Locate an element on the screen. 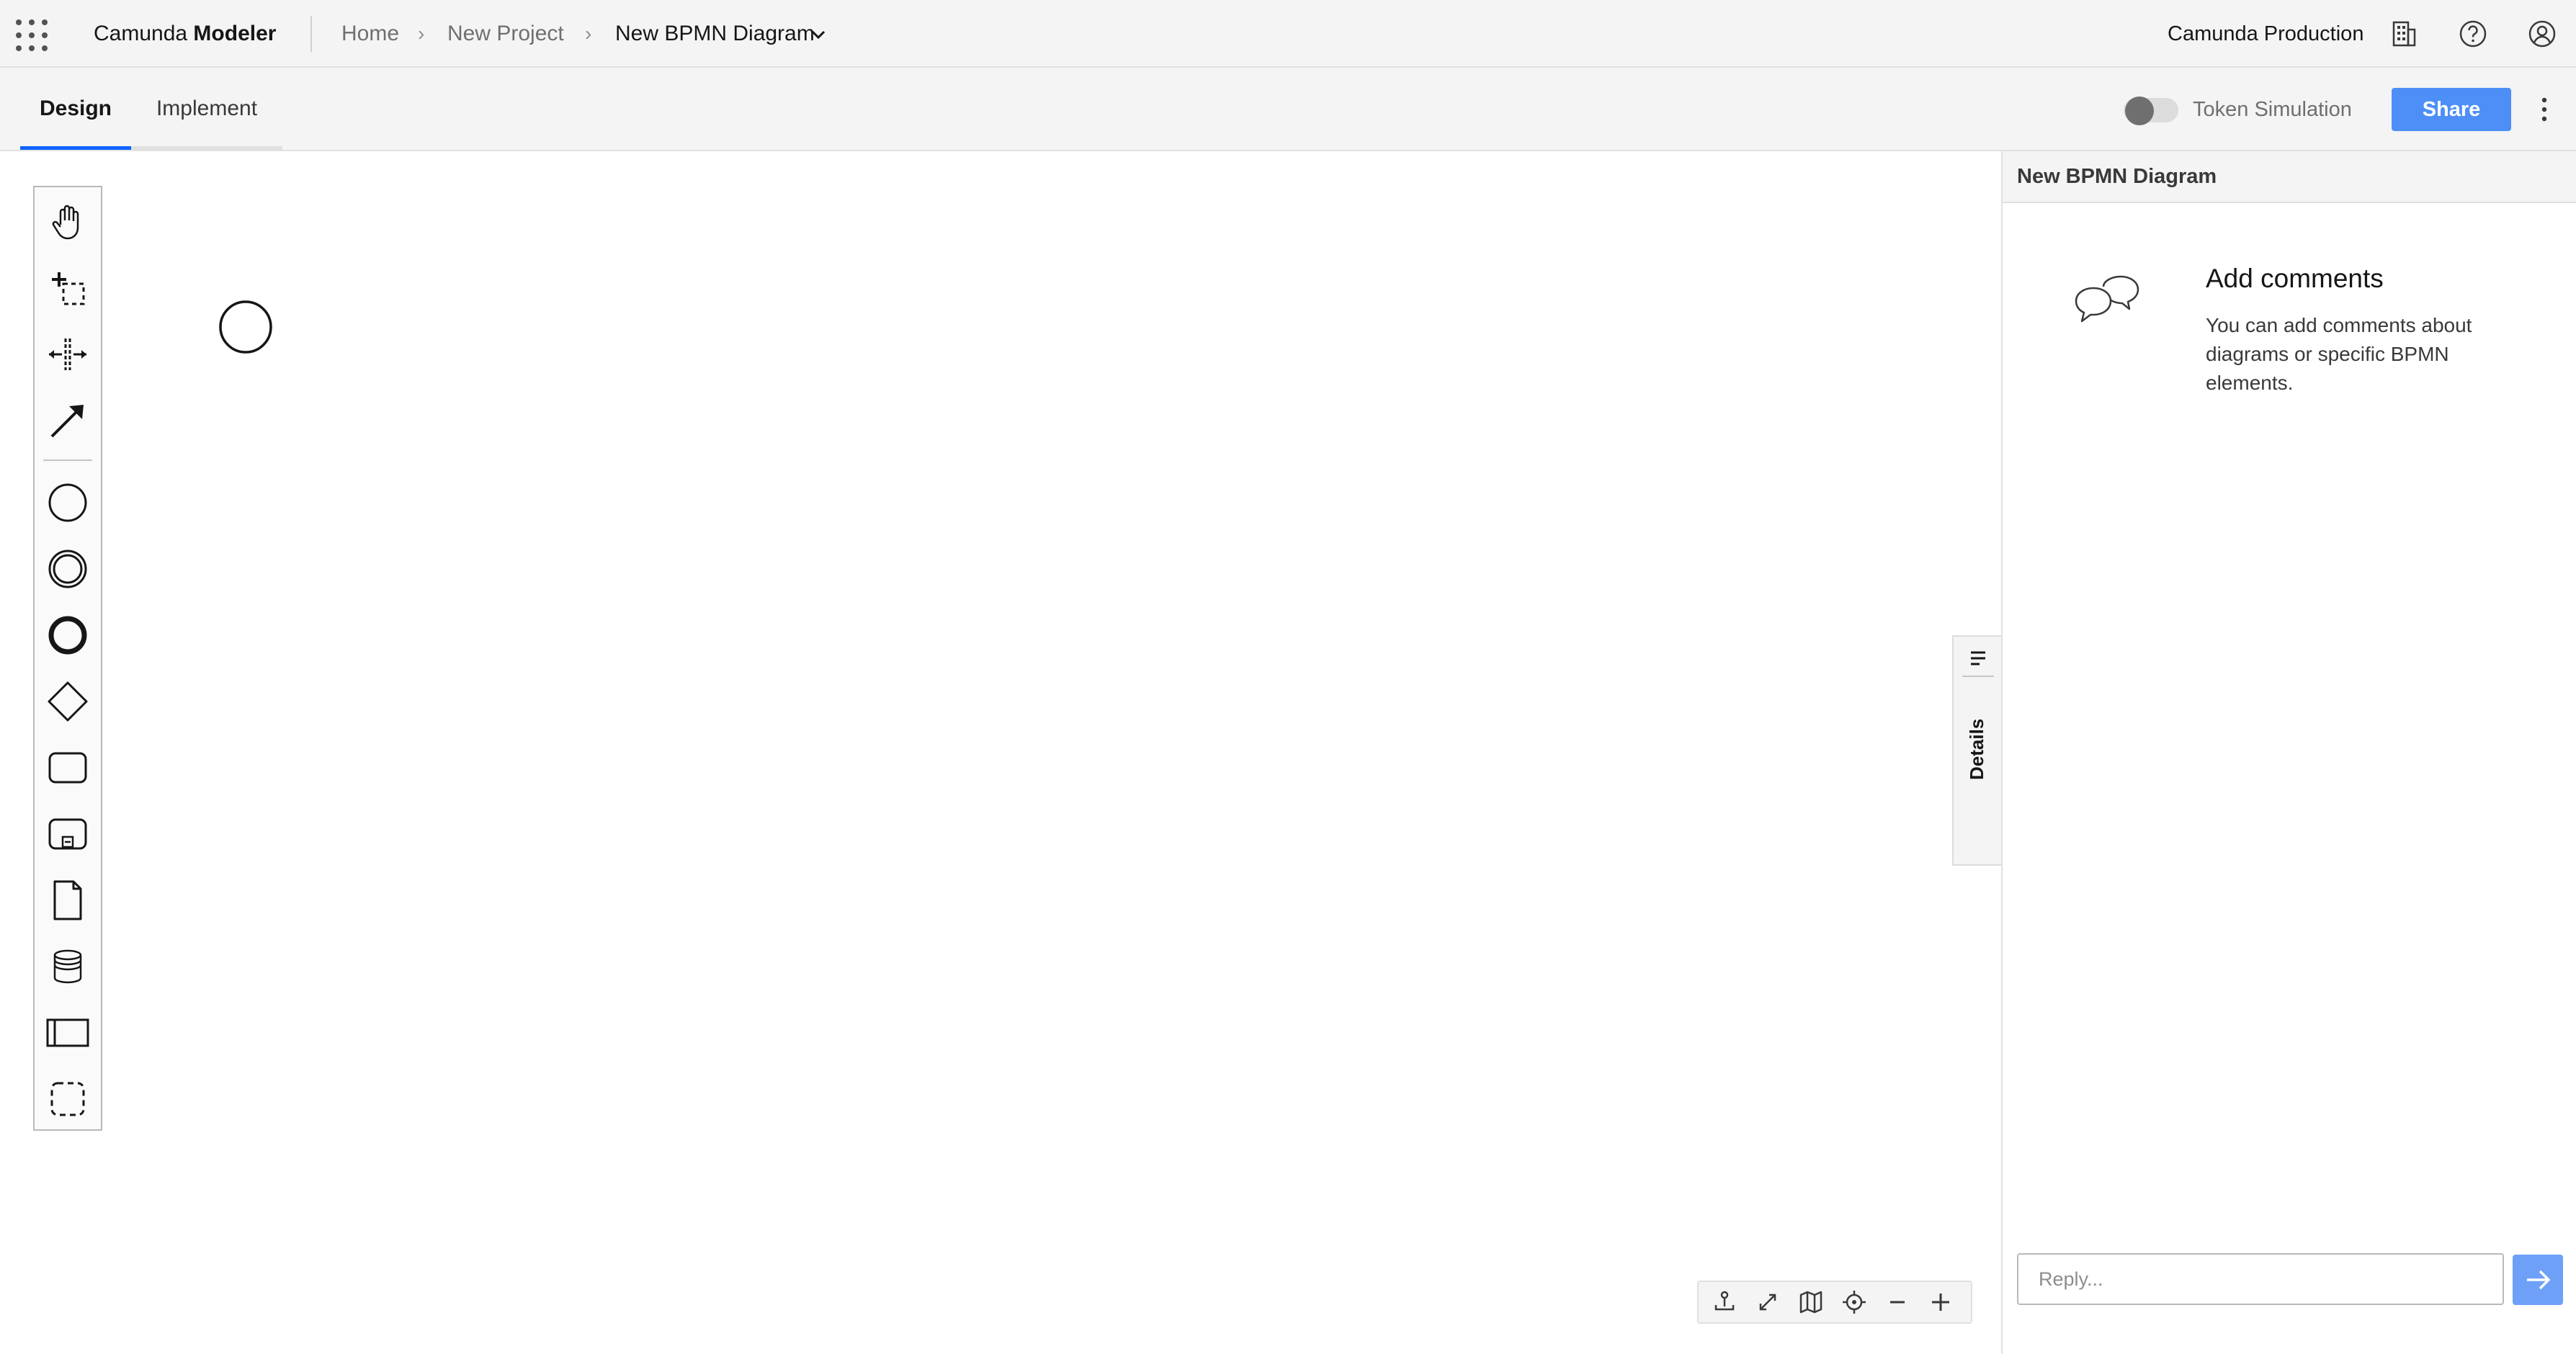 This screenshot has height=1354, width=2576. breadcrumb-project: New Project is located at coordinates (505, 34).